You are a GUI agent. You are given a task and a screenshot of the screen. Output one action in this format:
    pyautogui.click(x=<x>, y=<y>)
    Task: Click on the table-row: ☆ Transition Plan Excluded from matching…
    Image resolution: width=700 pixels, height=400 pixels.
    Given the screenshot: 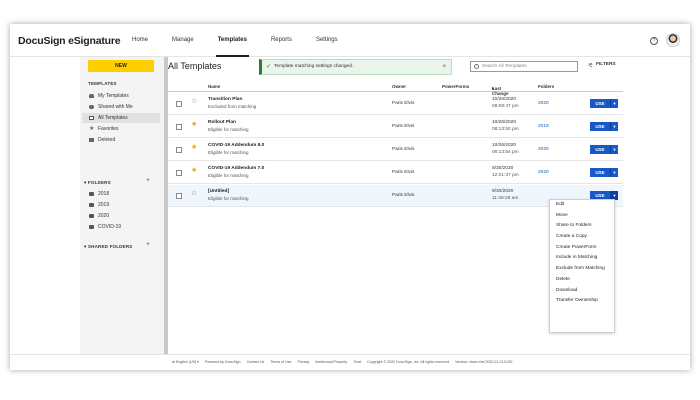 What is the action you would take?
    pyautogui.click(x=395, y=104)
    